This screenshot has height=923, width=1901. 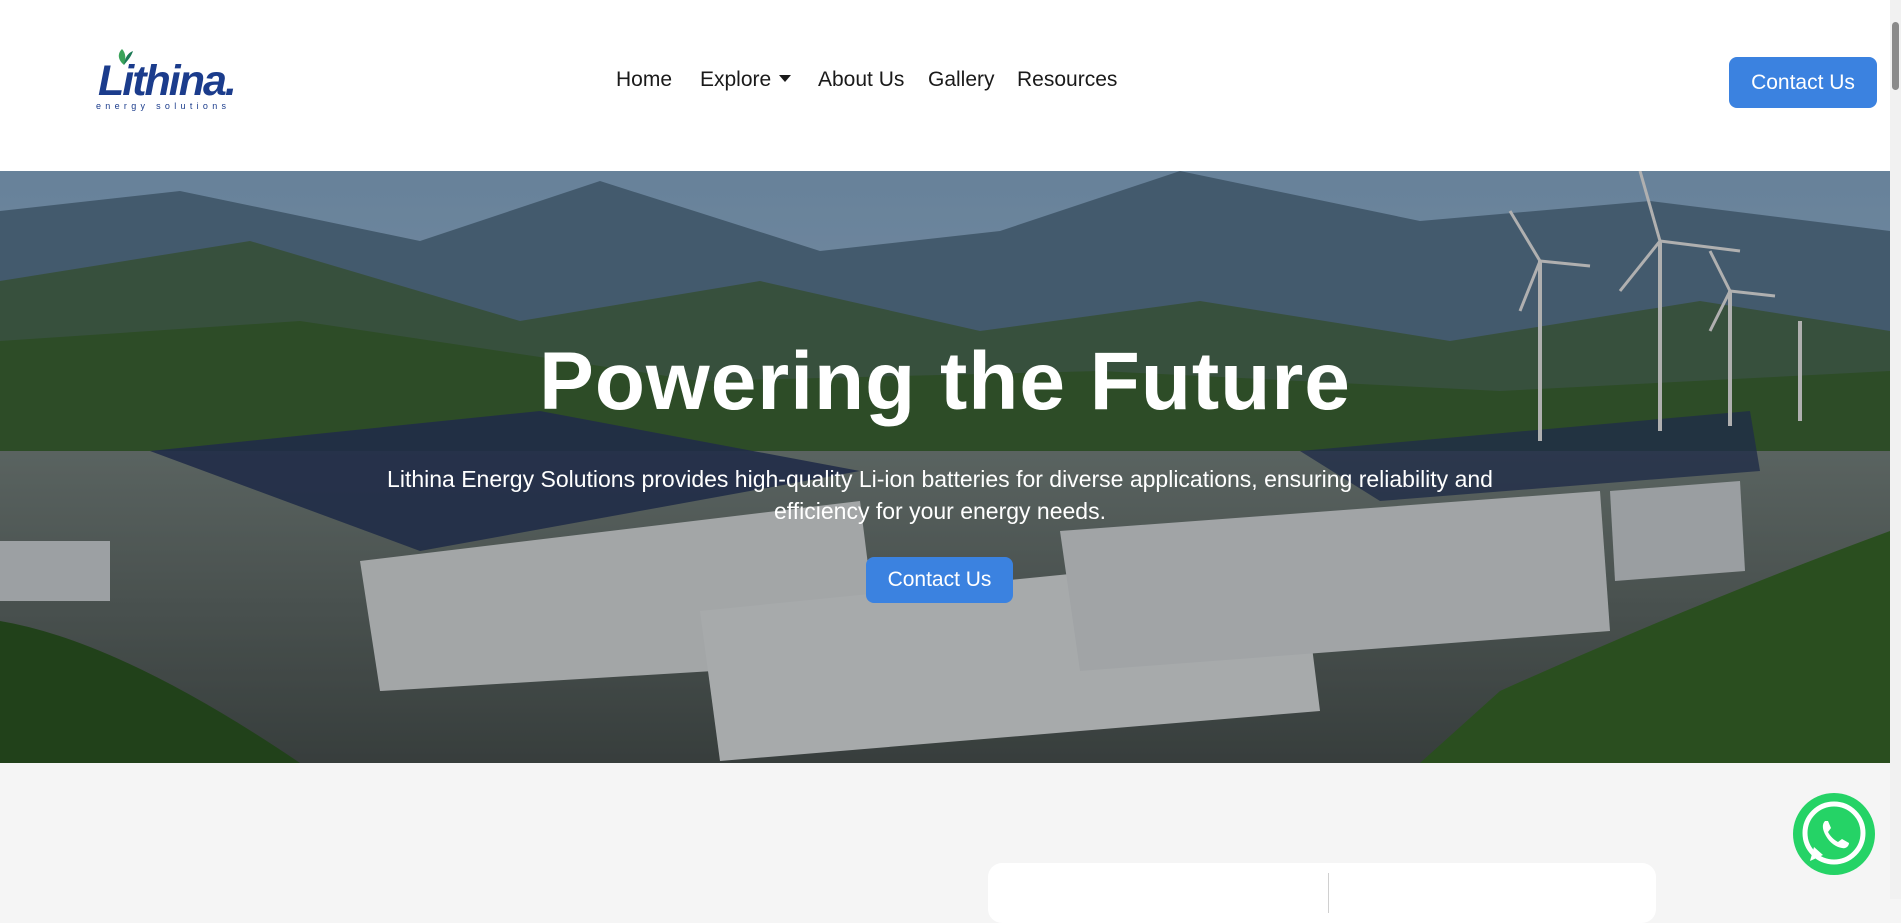 I want to click on nav-resources: Resources, so click(x=1067, y=80).